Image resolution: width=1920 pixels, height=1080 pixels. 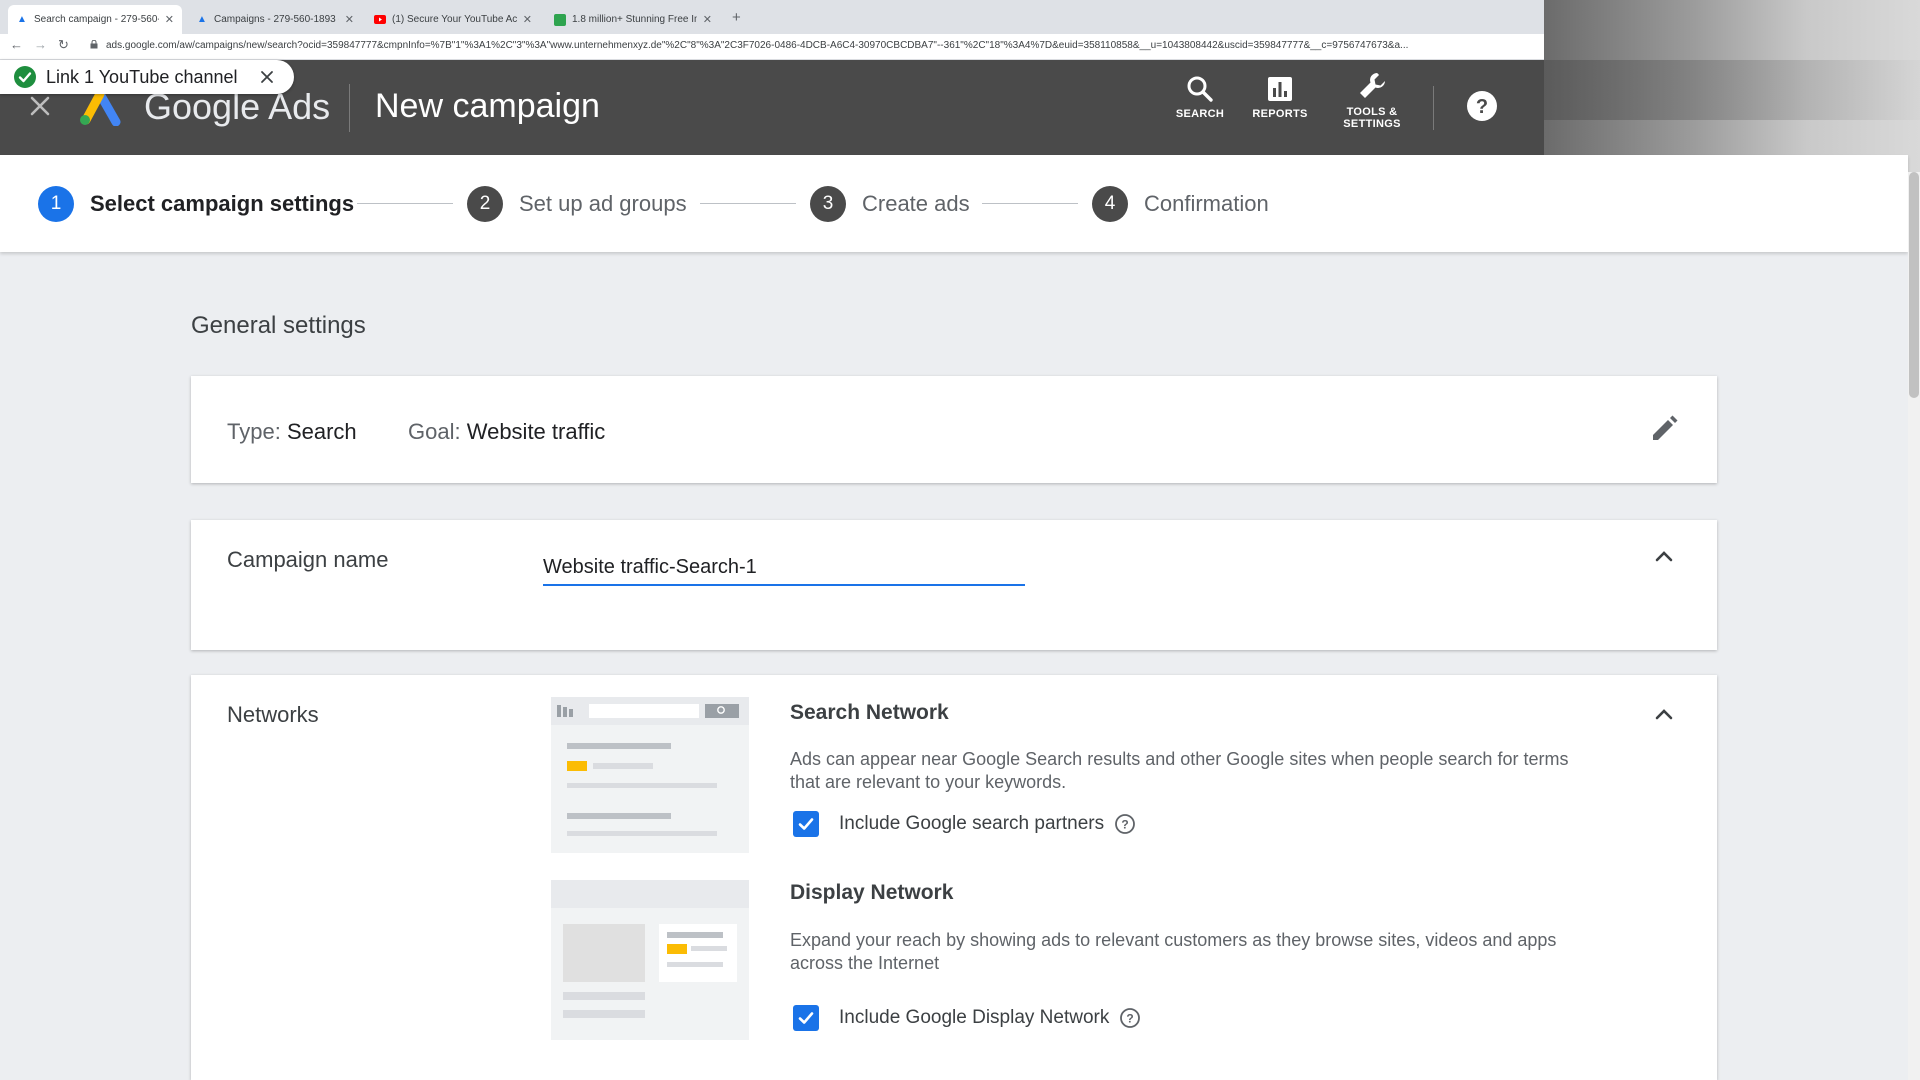 What do you see at coordinates (536, 431) in the screenshot?
I see `goal-value: Website traffic` at bounding box center [536, 431].